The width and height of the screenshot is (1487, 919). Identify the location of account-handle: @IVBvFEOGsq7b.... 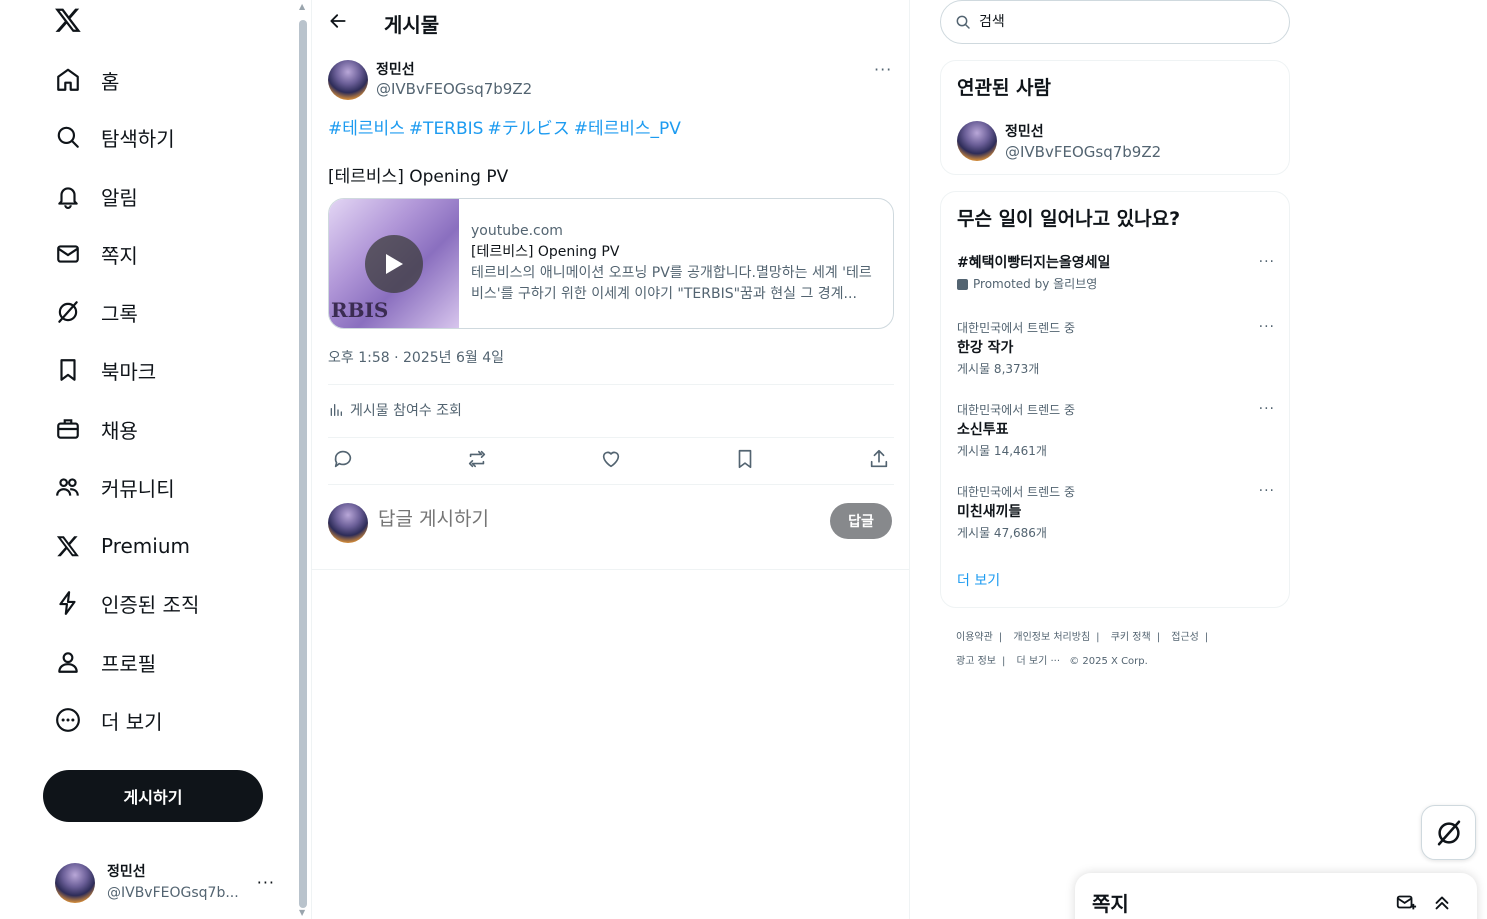
(173, 893).